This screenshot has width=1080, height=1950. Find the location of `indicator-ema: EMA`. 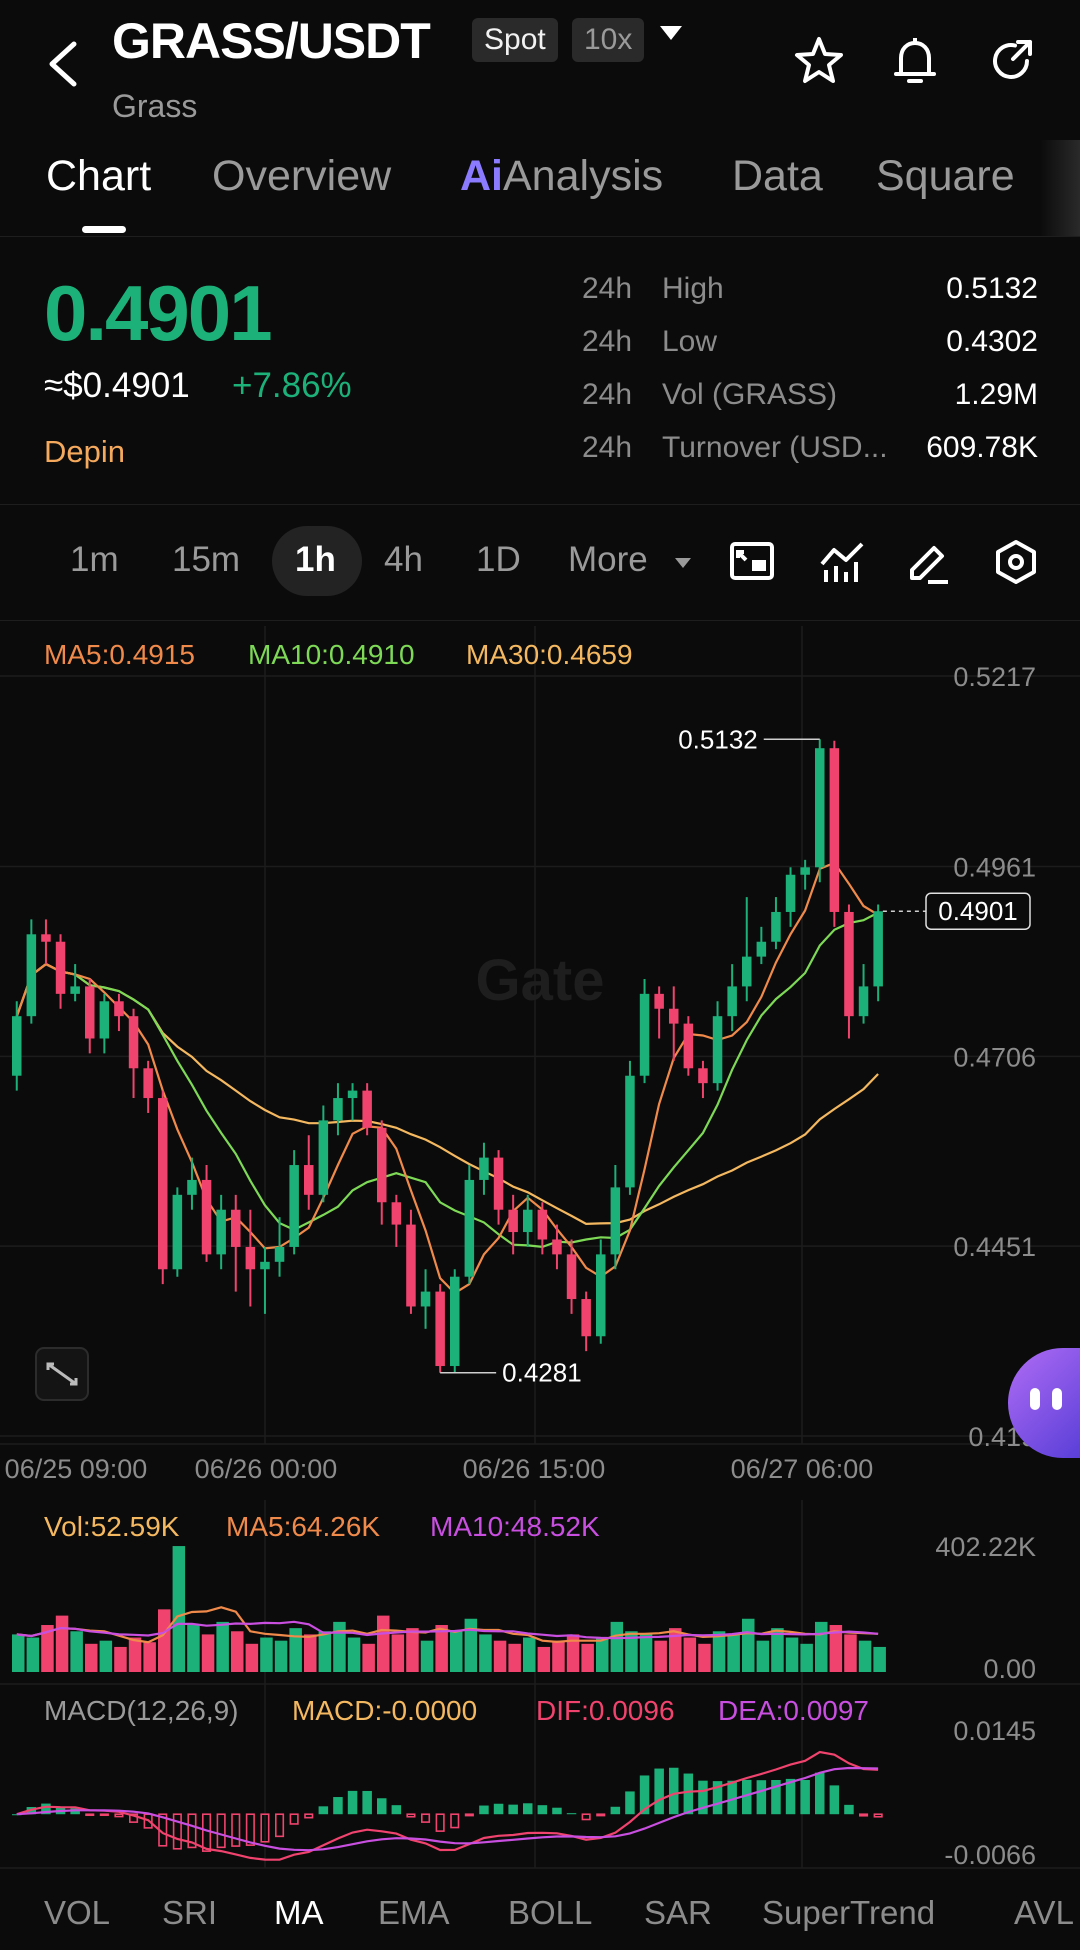

indicator-ema: EMA is located at coordinates (414, 1913).